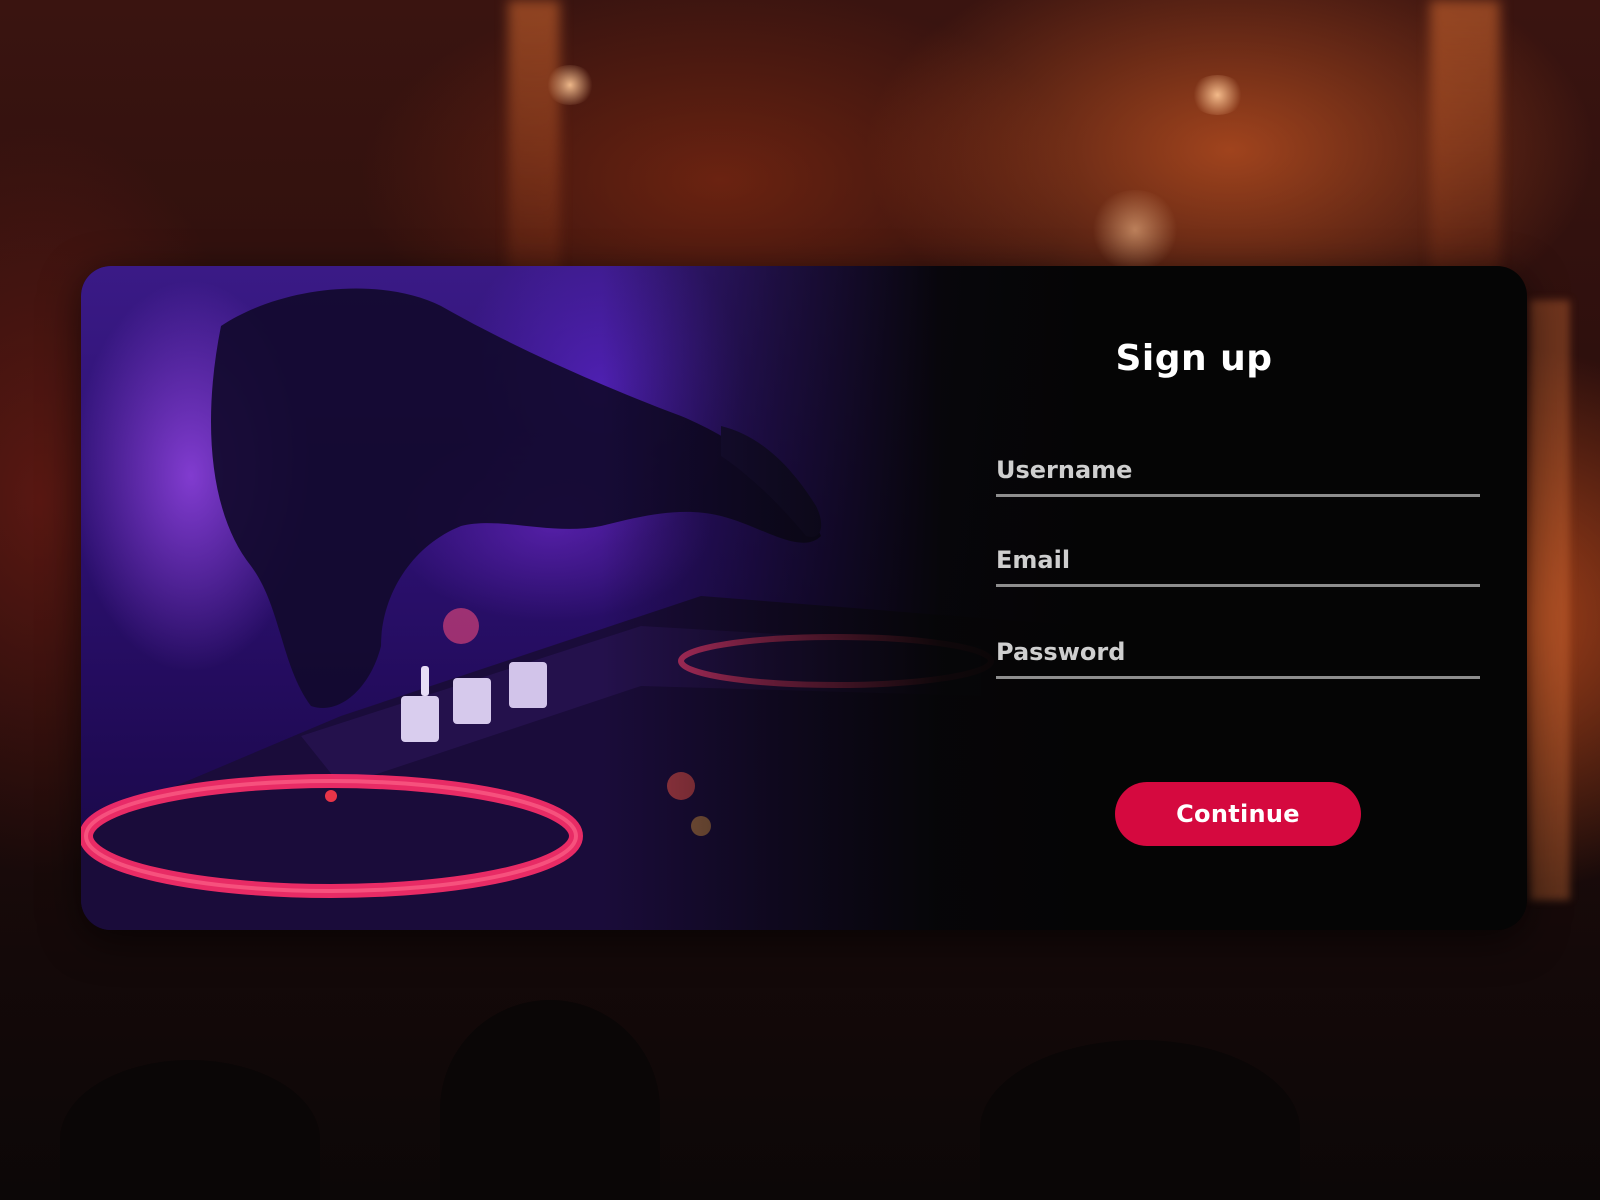 This screenshot has height=1200, width=1600. Describe the element at coordinates (1194, 358) in the screenshot. I see `signup-title: Sign up` at that location.